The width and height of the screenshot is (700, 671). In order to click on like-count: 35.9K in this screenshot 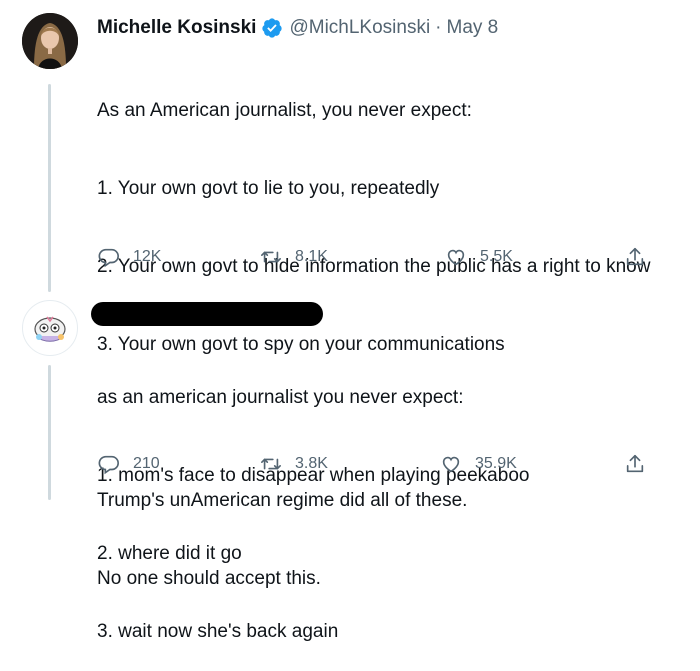, I will do `click(496, 463)`.